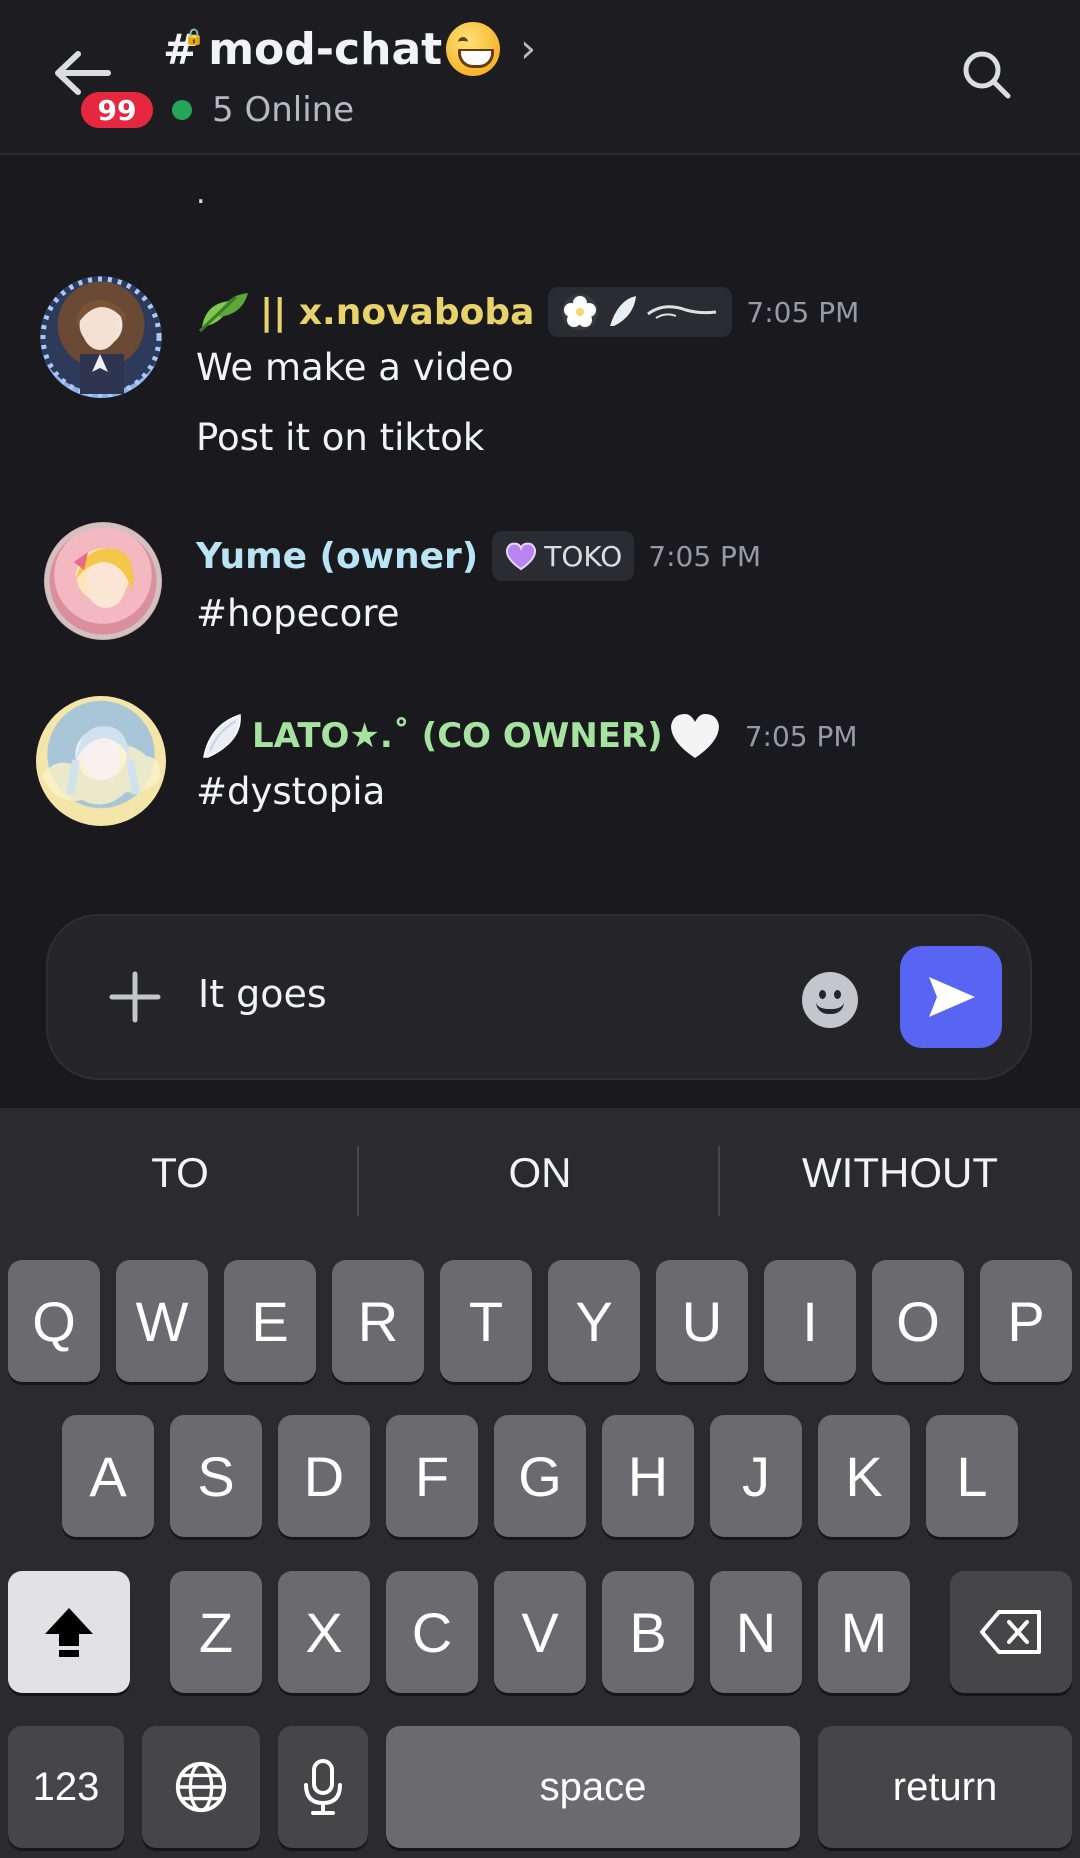 The height and width of the screenshot is (1858, 1080). What do you see at coordinates (648, 1476) in the screenshot?
I see `key-h: H` at bounding box center [648, 1476].